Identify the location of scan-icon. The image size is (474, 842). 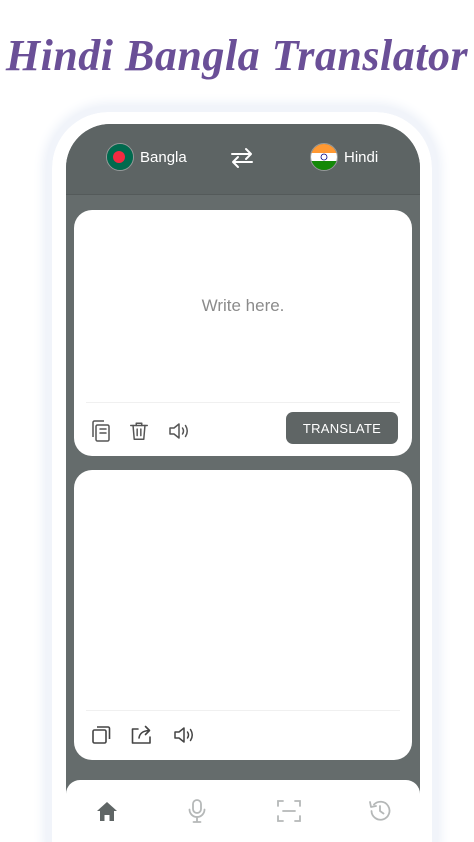
(289, 811).